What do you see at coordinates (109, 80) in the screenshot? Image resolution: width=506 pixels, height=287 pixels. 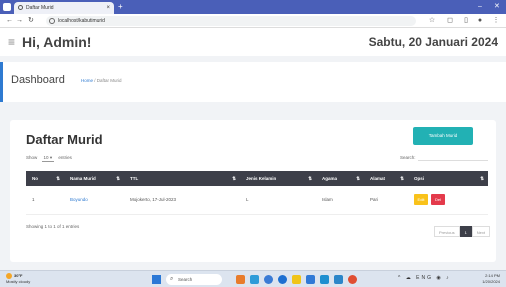 I see `breadcrumb-current: Daftar Murid` at bounding box center [109, 80].